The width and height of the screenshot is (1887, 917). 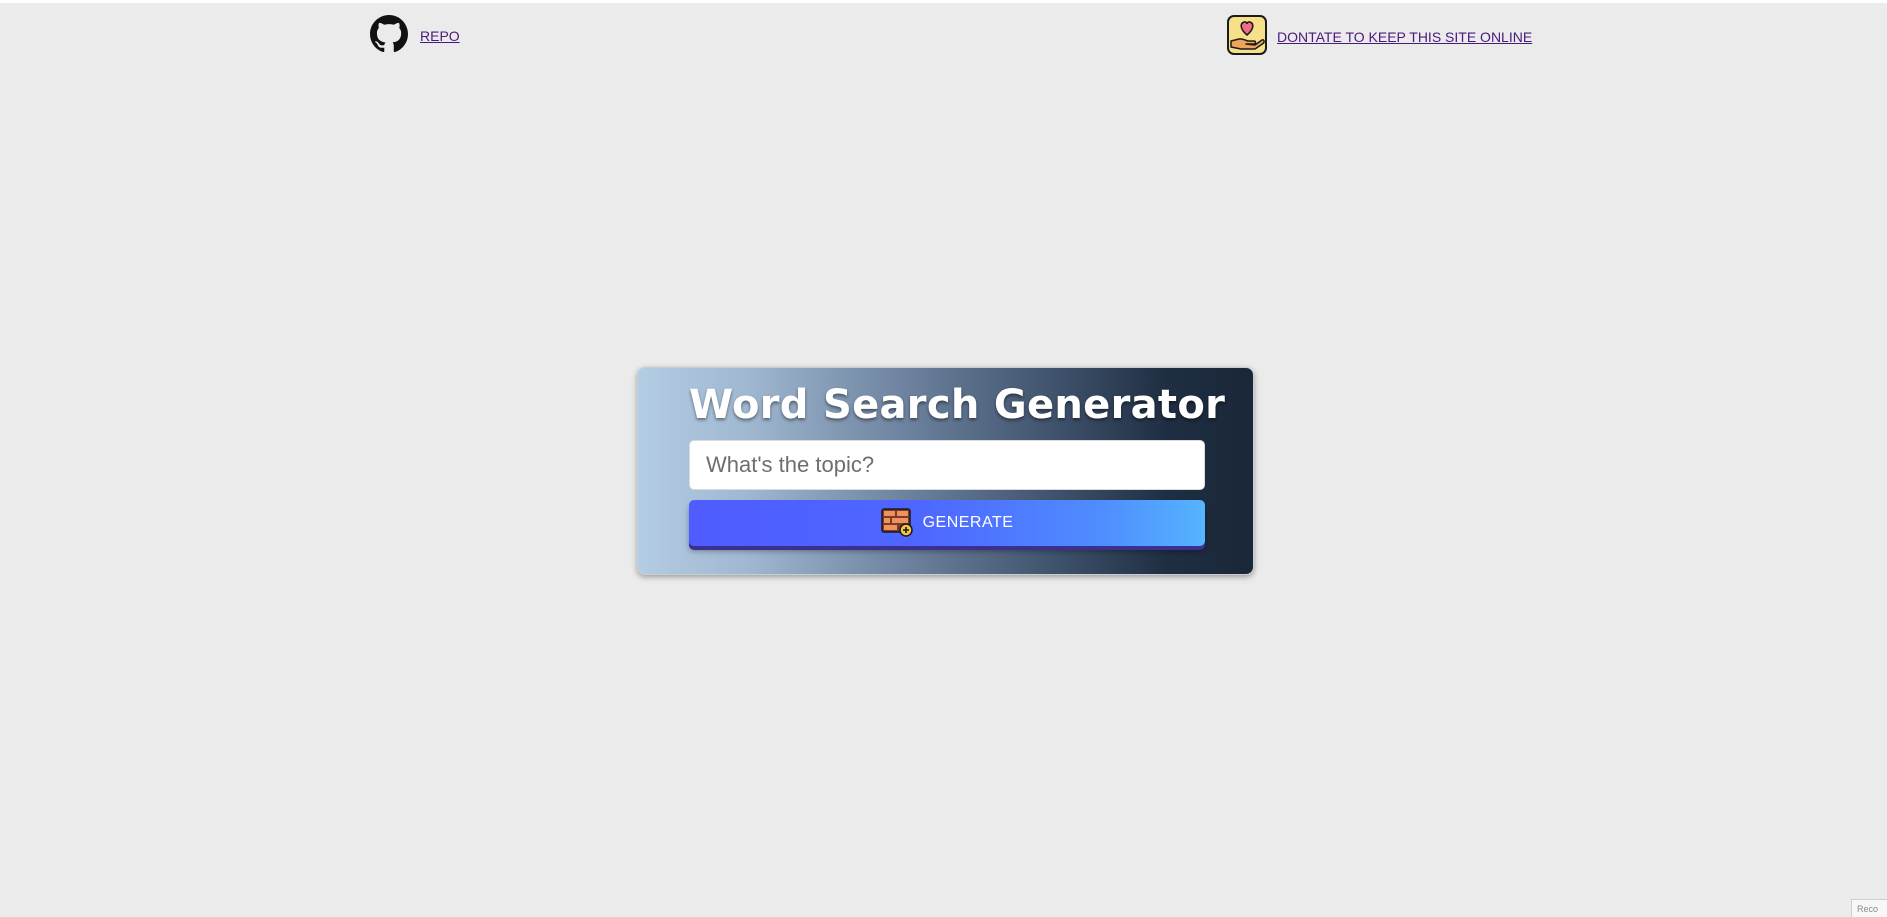 What do you see at coordinates (1405, 36) in the screenshot?
I see `donate-link-label: DONTATE TO KEEP THIS SITE ONLINE` at bounding box center [1405, 36].